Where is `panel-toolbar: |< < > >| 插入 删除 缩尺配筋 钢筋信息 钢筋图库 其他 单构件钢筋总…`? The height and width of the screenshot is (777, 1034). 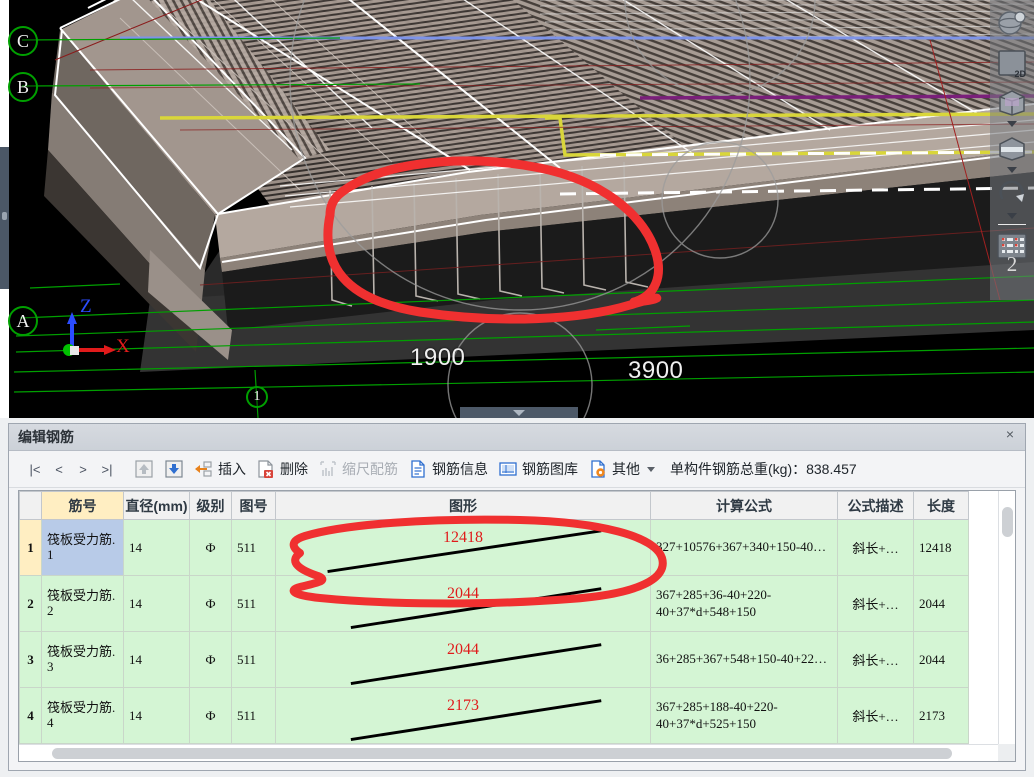
panel-toolbar: |< < > >| 插入 删除 缩尺配筋 钢筋信息 钢筋图库 其他 单构件钢筋总… is located at coordinates (517, 469).